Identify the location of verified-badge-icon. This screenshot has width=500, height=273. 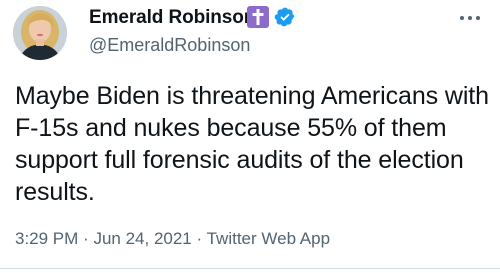
(285, 17).